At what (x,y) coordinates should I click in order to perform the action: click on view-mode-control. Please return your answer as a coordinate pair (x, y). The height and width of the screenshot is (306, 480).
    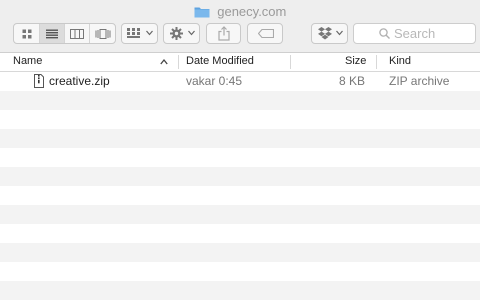
    Looking at the image, I should click on (64, 33).